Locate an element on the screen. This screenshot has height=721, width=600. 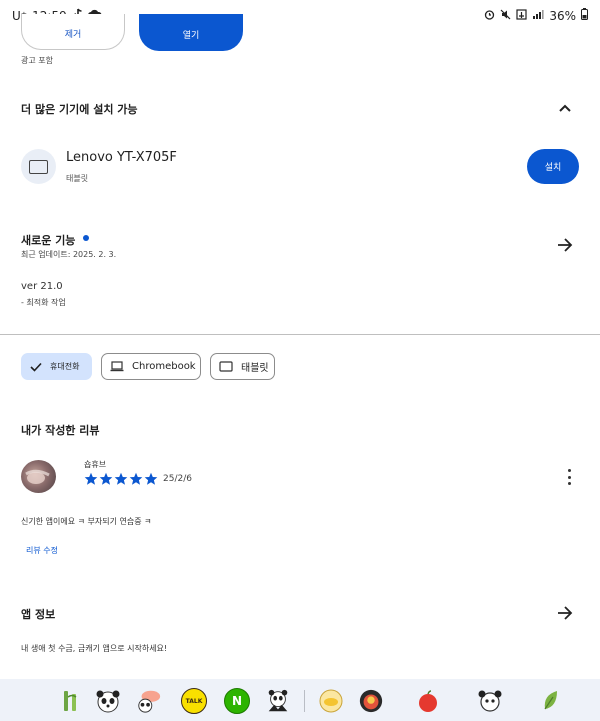
my-review-title: 내가 작성한 리뷰 is located at coordinates (60, 430).